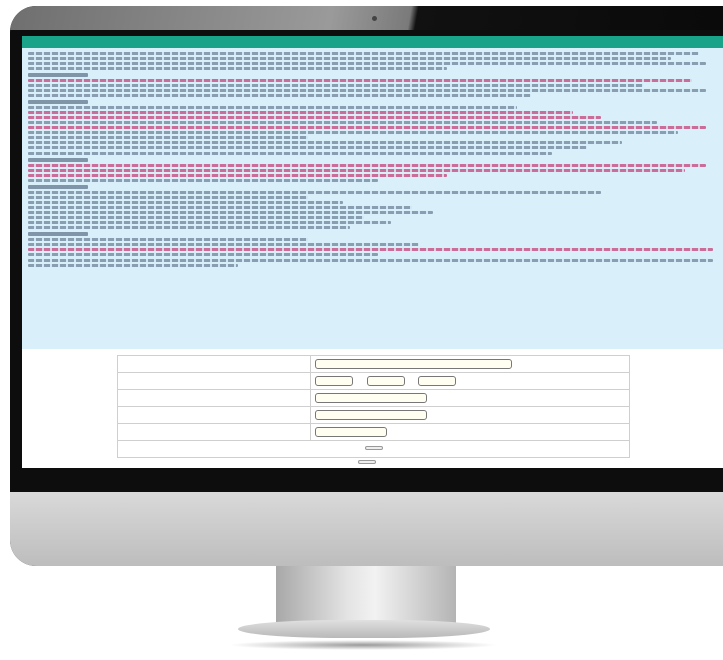 The height and width of the screenshot is (660, 723). I want to click on submit-button, so click(373, 448).